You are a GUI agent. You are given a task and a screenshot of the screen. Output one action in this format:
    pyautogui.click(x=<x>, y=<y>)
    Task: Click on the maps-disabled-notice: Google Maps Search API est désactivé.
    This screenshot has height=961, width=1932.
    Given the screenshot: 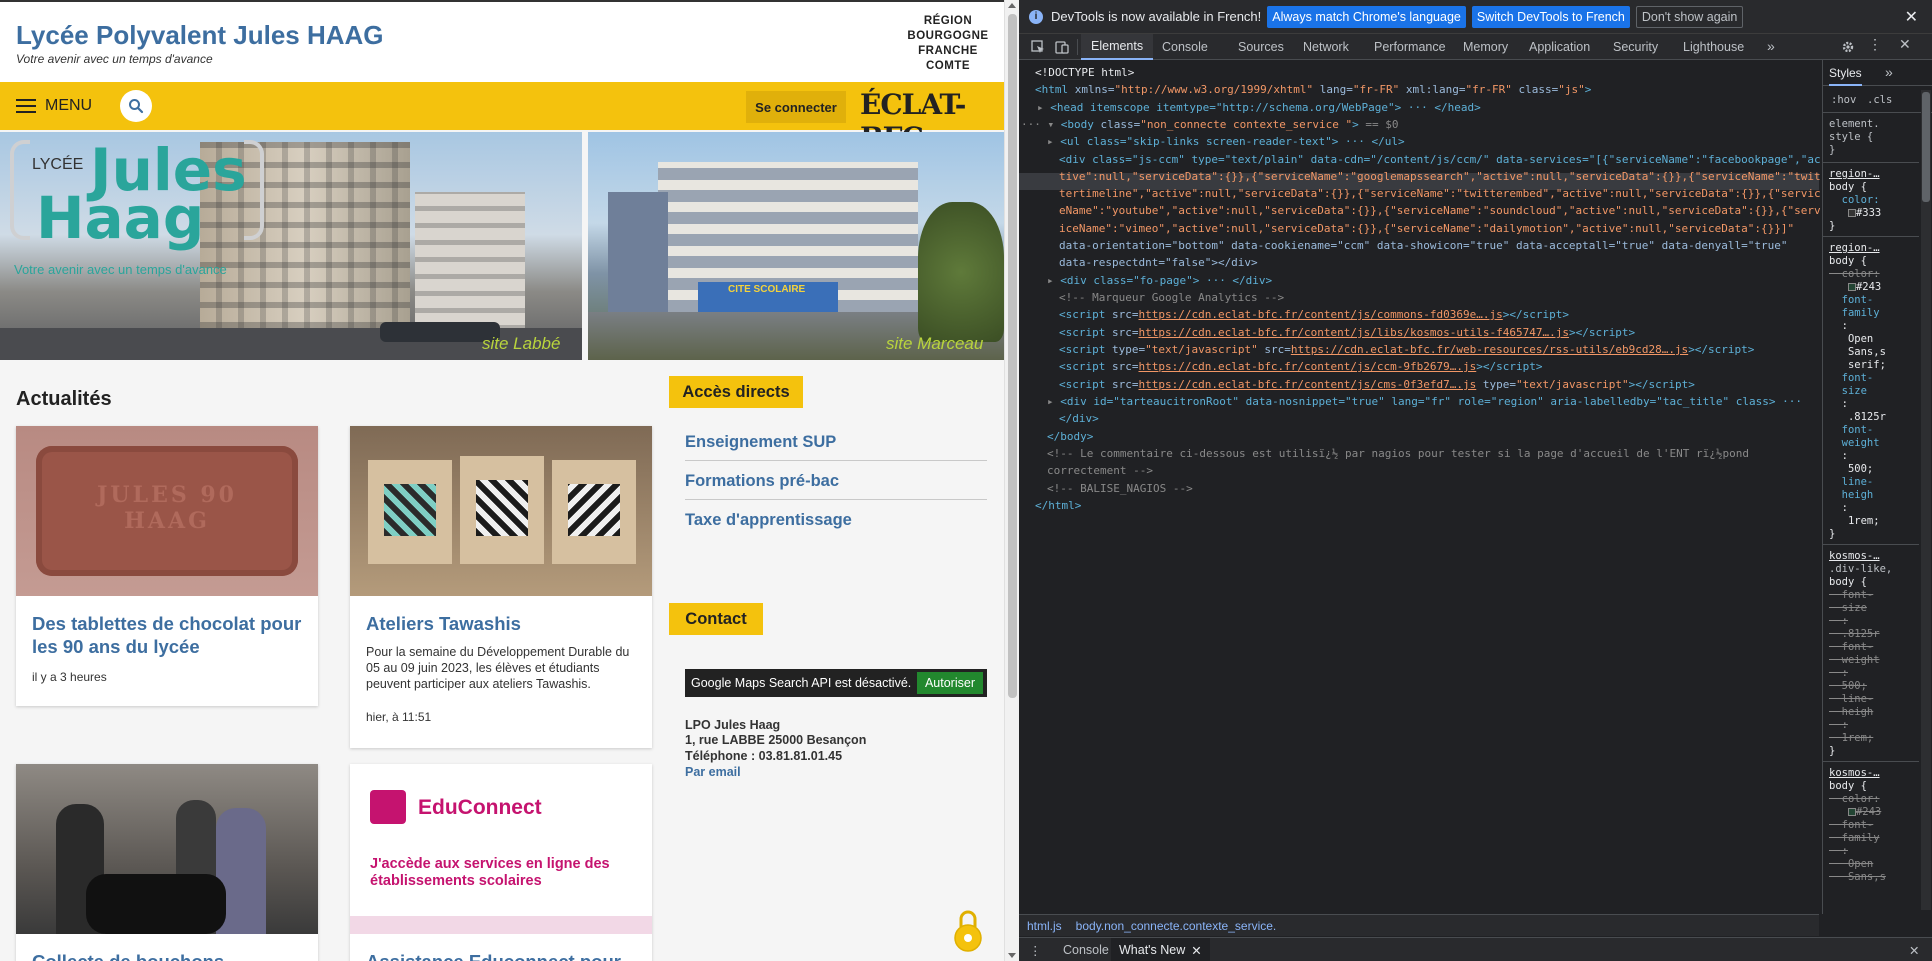 What is the action you would take?
    pyautogui.click(x=801, y=683)
    